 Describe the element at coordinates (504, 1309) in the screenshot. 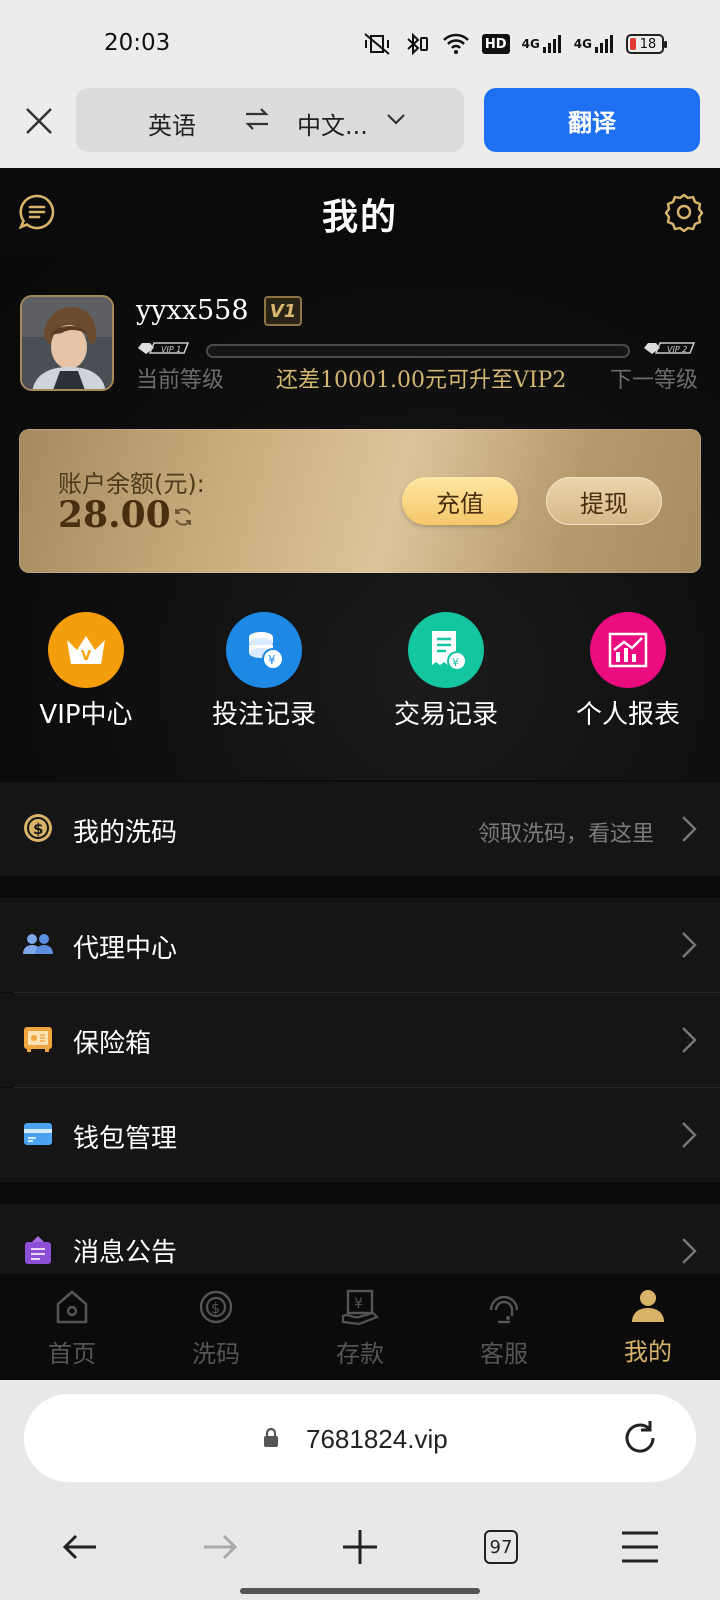

I see `support-icon` at that location.